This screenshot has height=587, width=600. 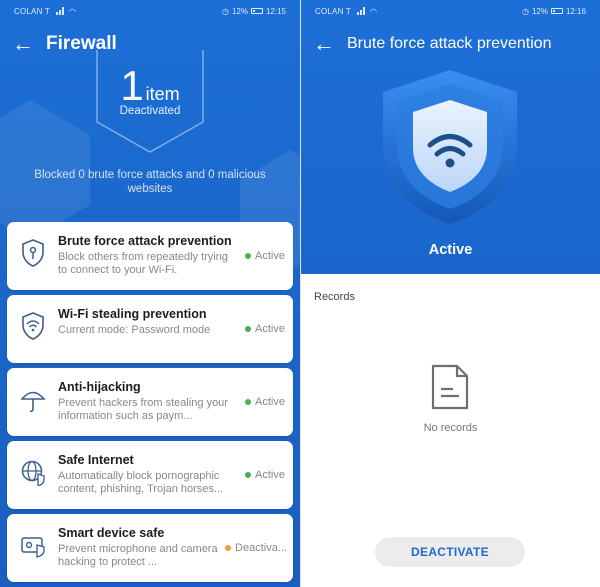 I want to click on card-title: Brute force attack prevention, so click(x=145, y=241).